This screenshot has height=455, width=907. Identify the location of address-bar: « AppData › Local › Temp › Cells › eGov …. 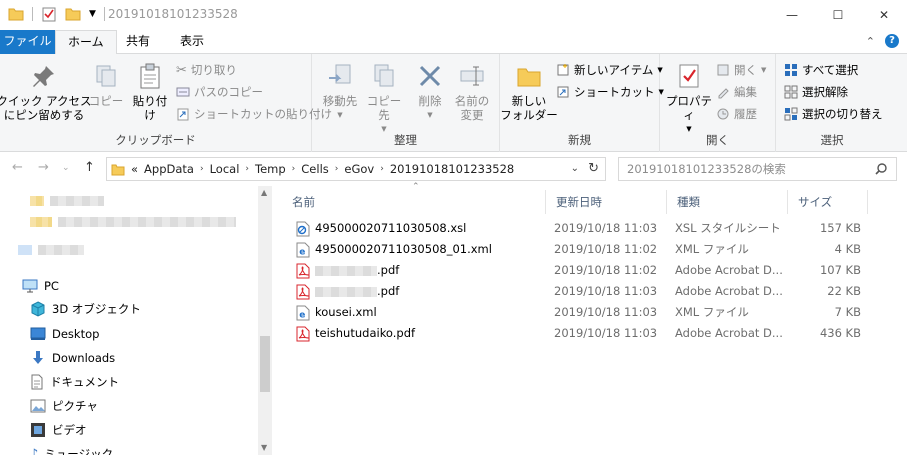
(356, 169).